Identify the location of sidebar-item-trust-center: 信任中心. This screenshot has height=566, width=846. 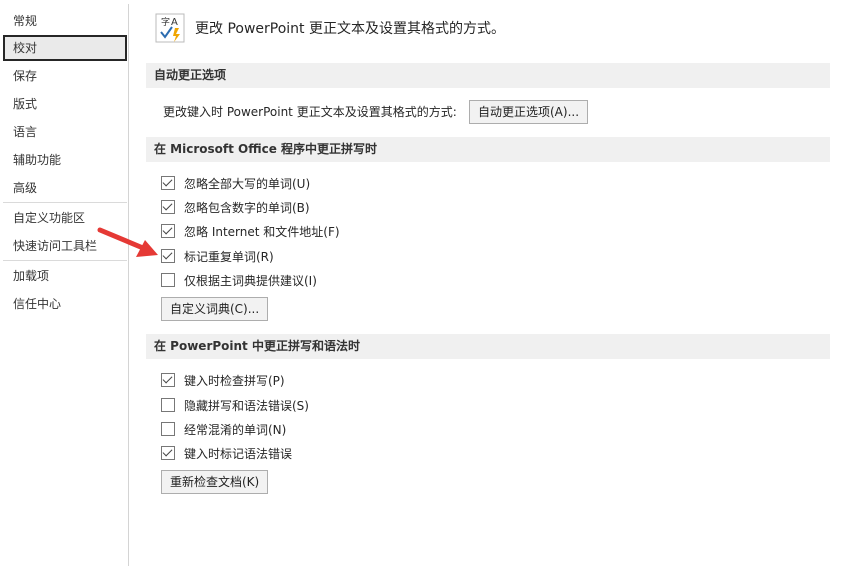
(65, 304).